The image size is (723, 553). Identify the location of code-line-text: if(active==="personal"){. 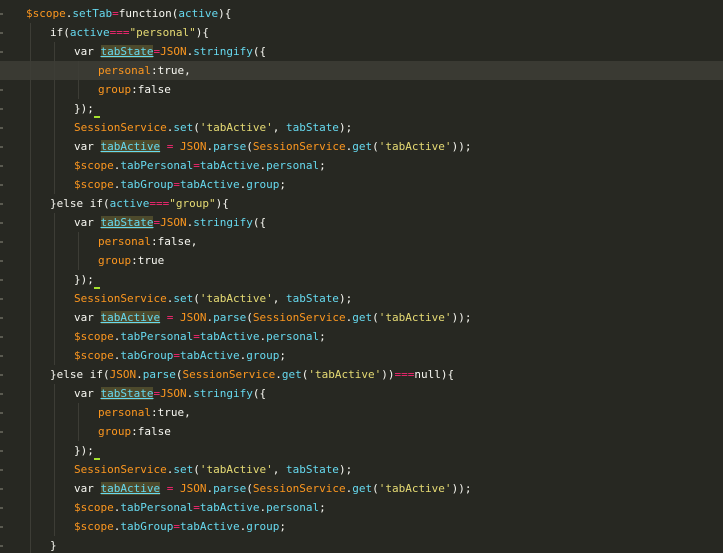
(129, 32).